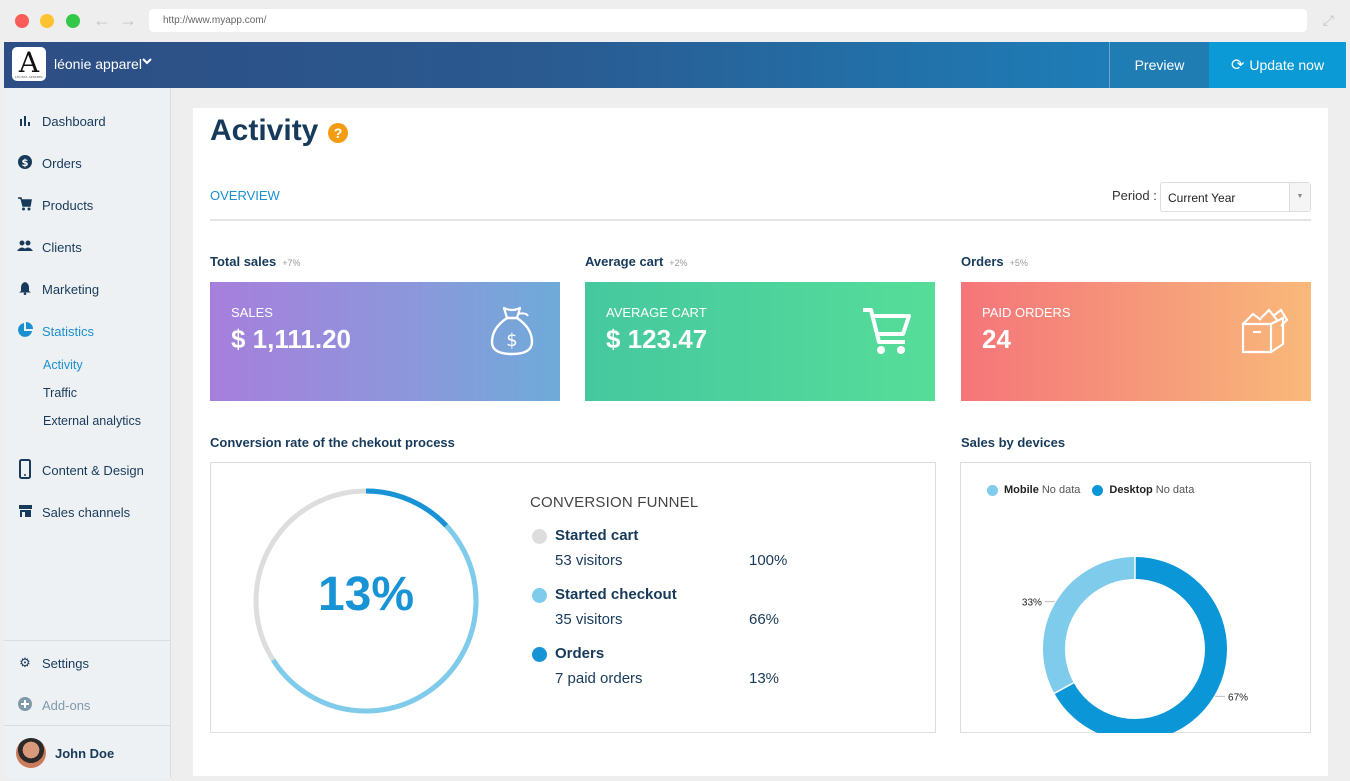 This screenshot has width=1350, height=781. Describe the element at coordinates (1026, 312) in the screenshot. I see `kpi-label: PAID ORDERS` at that location.